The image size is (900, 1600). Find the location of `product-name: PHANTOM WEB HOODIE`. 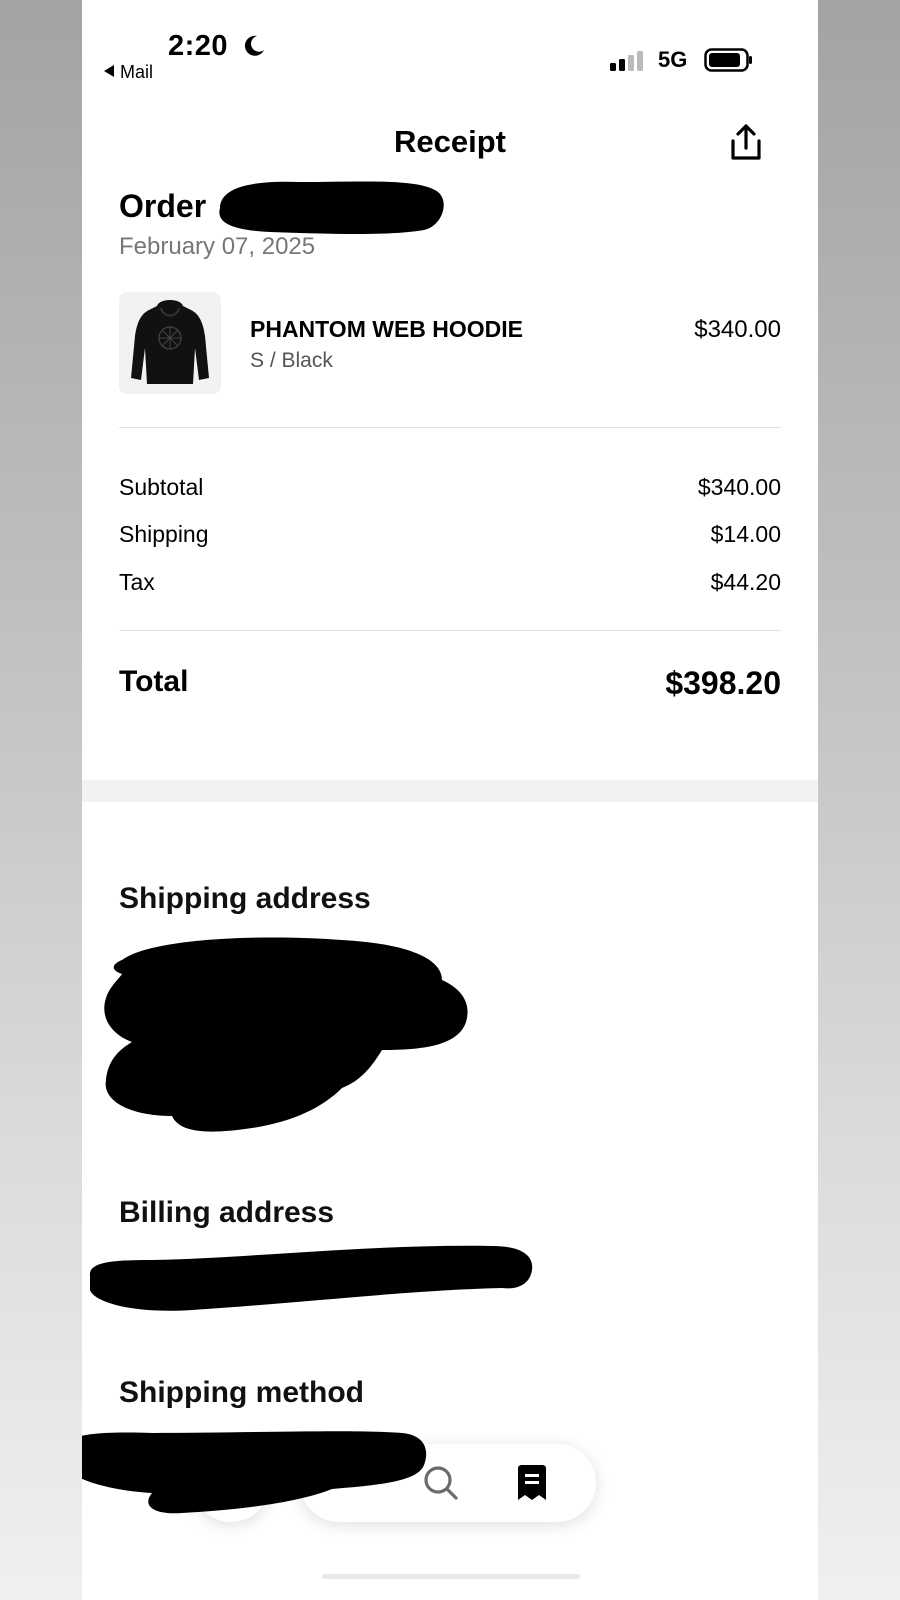

product-name: PHANTOM WEB HOODIE is located at coordinates (387, 329).